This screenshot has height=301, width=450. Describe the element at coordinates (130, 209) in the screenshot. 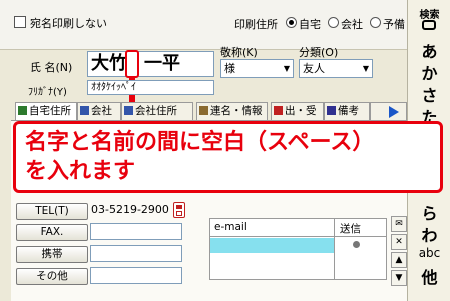

I see `tel-value: 03-5219-2900` at that location.